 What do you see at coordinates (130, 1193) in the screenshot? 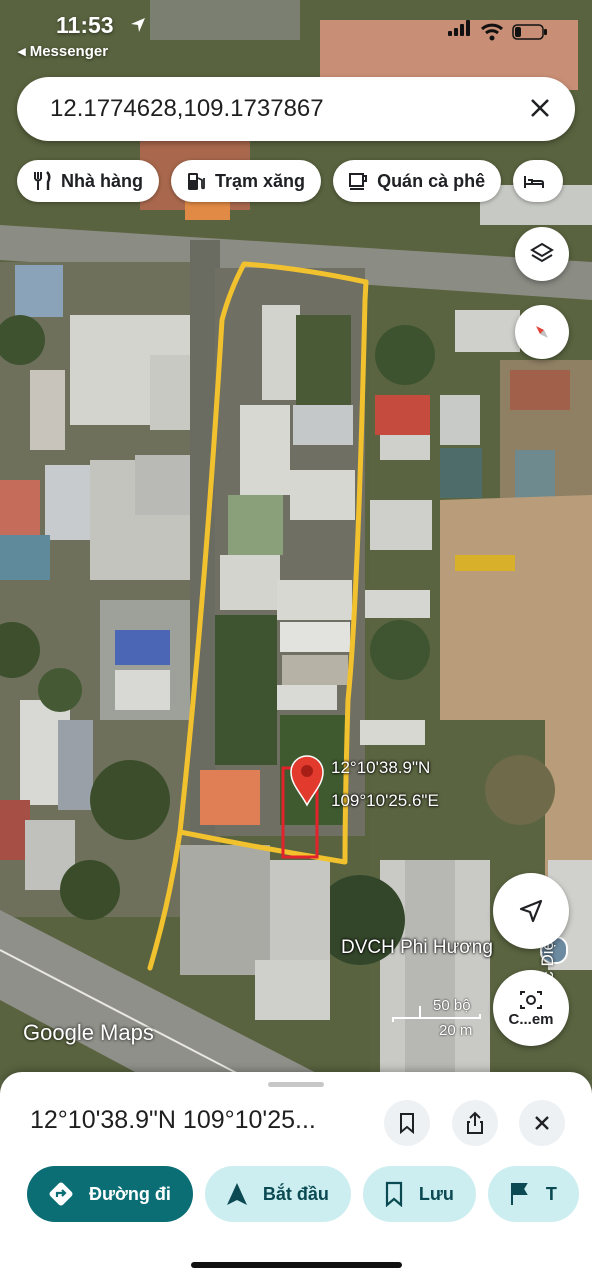
I see `directions-label: Đường đi` at bounding box center [130, 1193].